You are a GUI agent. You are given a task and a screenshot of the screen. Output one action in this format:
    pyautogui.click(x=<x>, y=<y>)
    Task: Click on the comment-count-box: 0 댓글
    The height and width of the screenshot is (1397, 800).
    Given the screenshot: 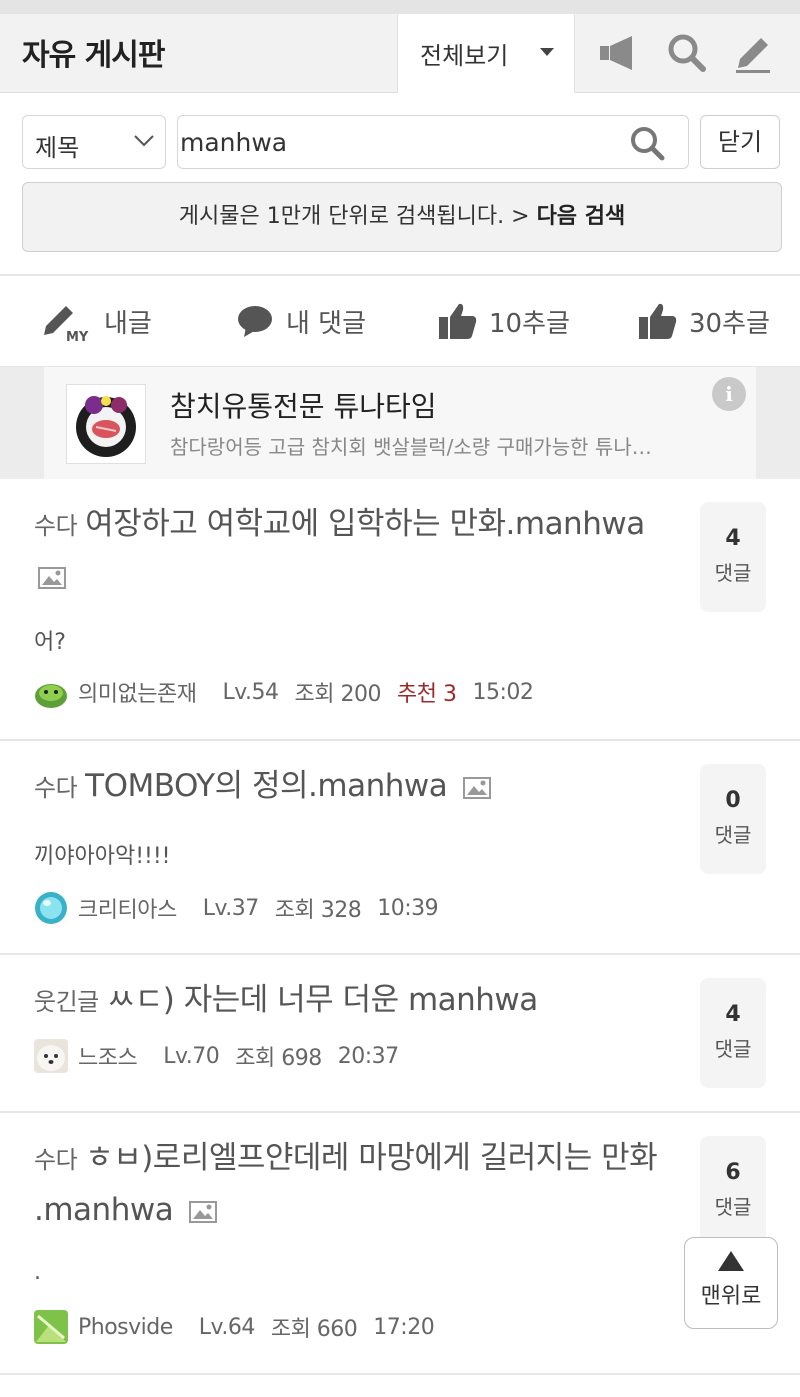 What is the action you would take?
    pyautogui.click(x=733, y=819)
    